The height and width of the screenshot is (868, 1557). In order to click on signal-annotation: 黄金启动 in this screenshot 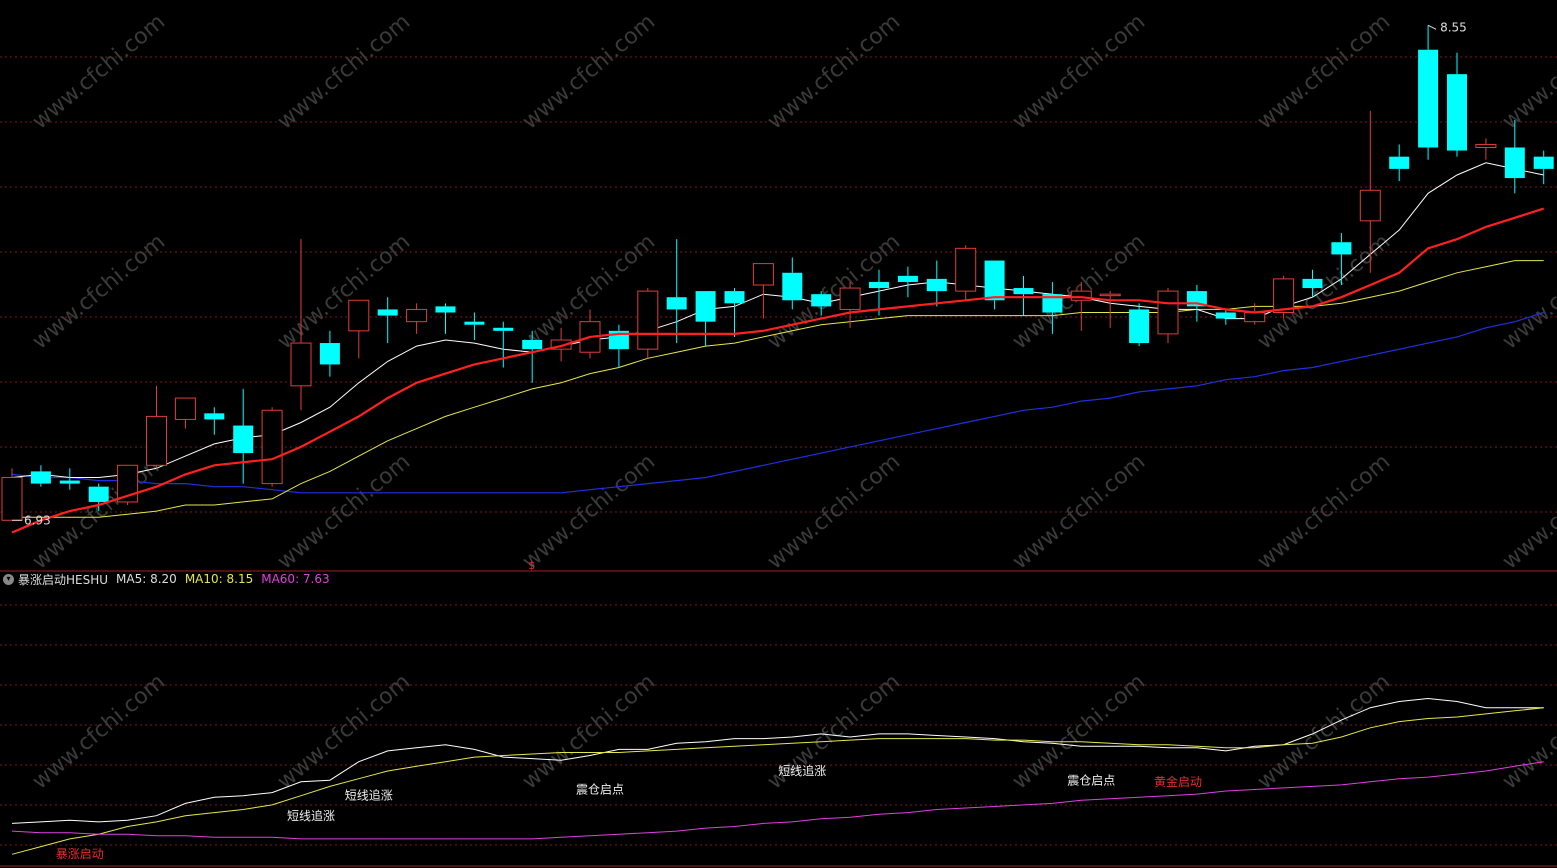, I will do `click(1178, 781)`.